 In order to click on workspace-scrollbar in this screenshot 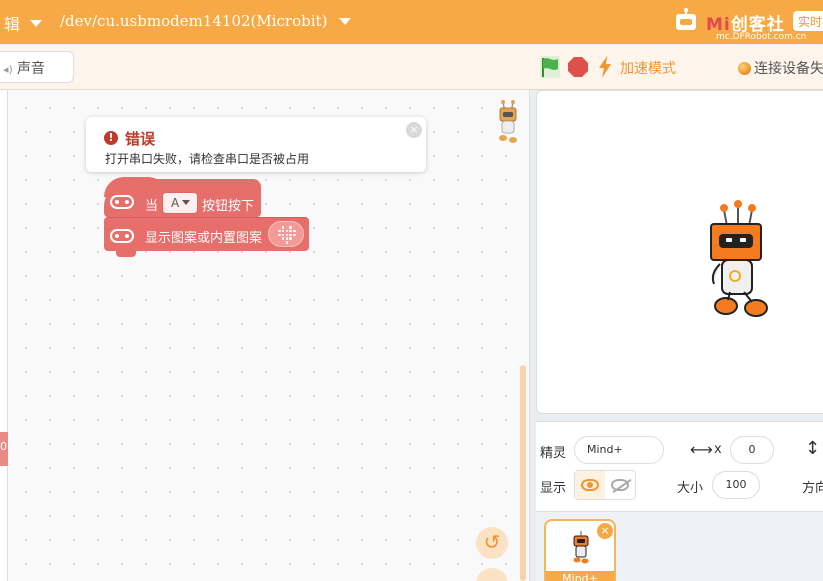, I will do `click(523, 473)`.